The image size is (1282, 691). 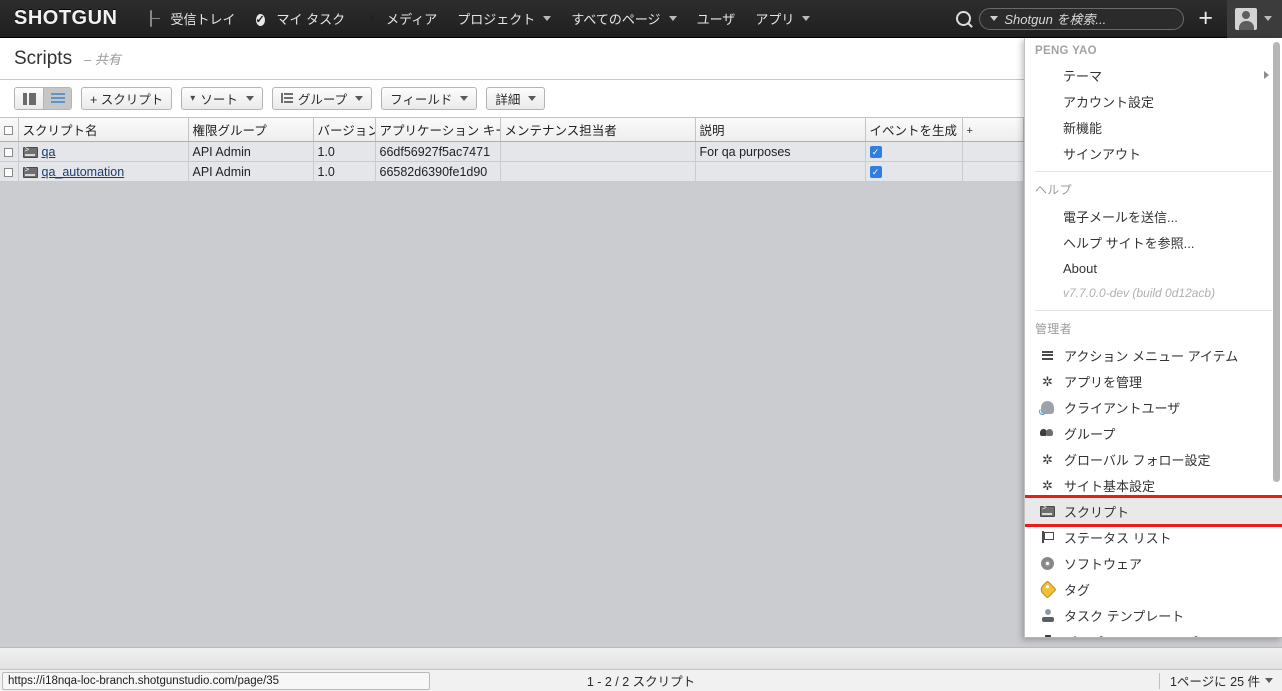 I want to click on menu-item-global-follow-settings: ✲ グローバル フォロー設定, so click(x=1153, y=459).